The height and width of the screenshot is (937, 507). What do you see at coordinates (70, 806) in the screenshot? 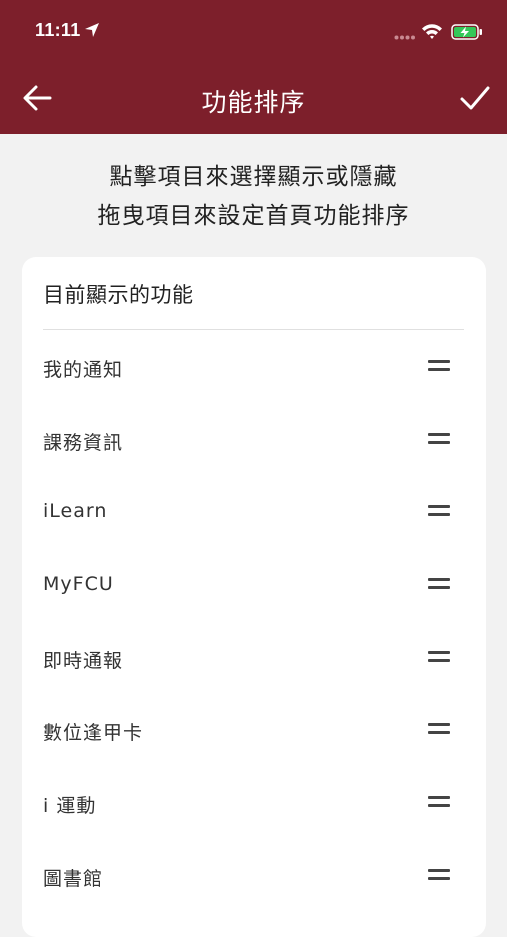
I see `list-item-label: i 運動` at bounding box center [70, 806].